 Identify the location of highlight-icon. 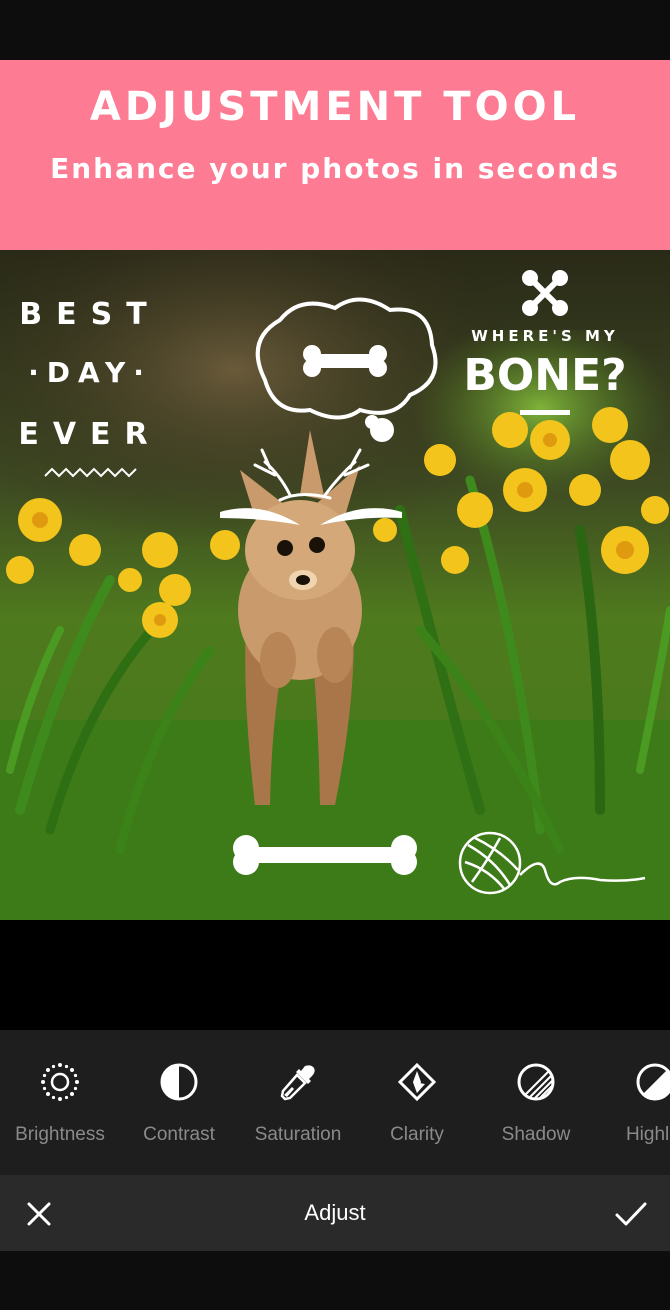
(653, 1082).